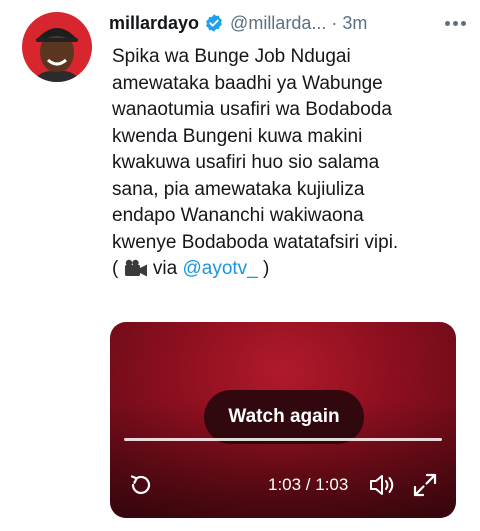  I want to click on mention-link: @ayotv_, so click(219, 268).